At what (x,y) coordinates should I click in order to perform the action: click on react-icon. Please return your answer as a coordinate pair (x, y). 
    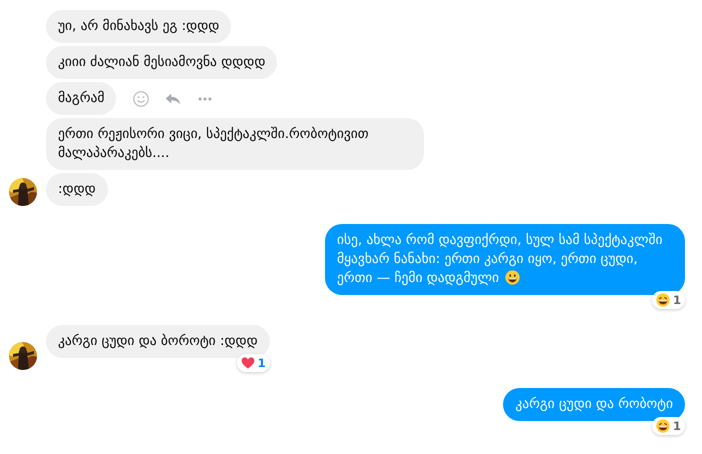
    Looking at the image, I should click on (141, 99).